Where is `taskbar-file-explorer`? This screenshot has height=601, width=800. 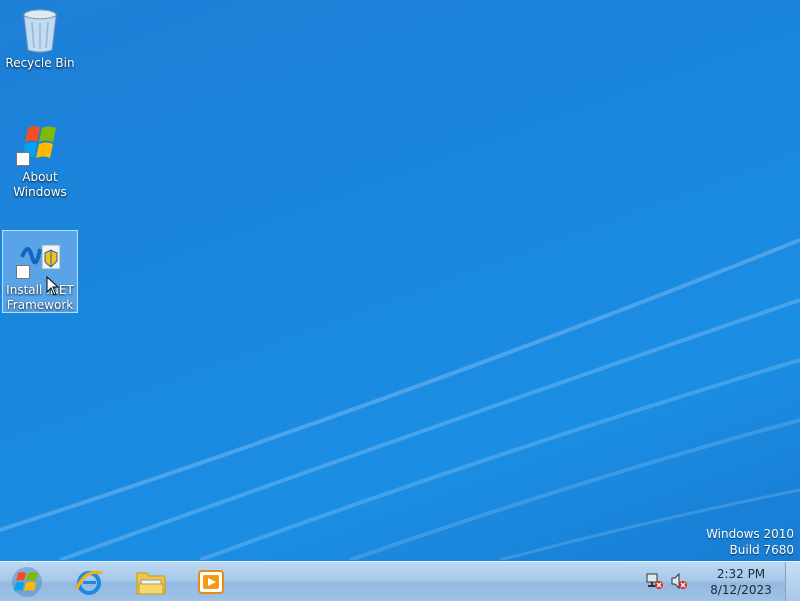
taskbar-file-explorer is located at coordinates (151, 582).